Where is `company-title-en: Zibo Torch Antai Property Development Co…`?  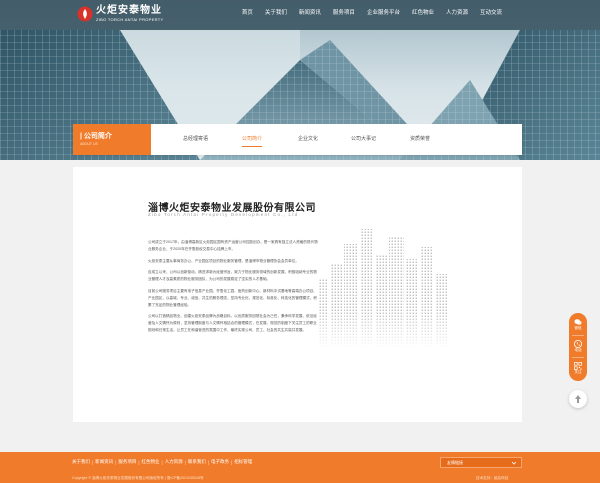 company-title-en: Zibo Torch Antai Property Development Co… is located at coordinates (223, 214).